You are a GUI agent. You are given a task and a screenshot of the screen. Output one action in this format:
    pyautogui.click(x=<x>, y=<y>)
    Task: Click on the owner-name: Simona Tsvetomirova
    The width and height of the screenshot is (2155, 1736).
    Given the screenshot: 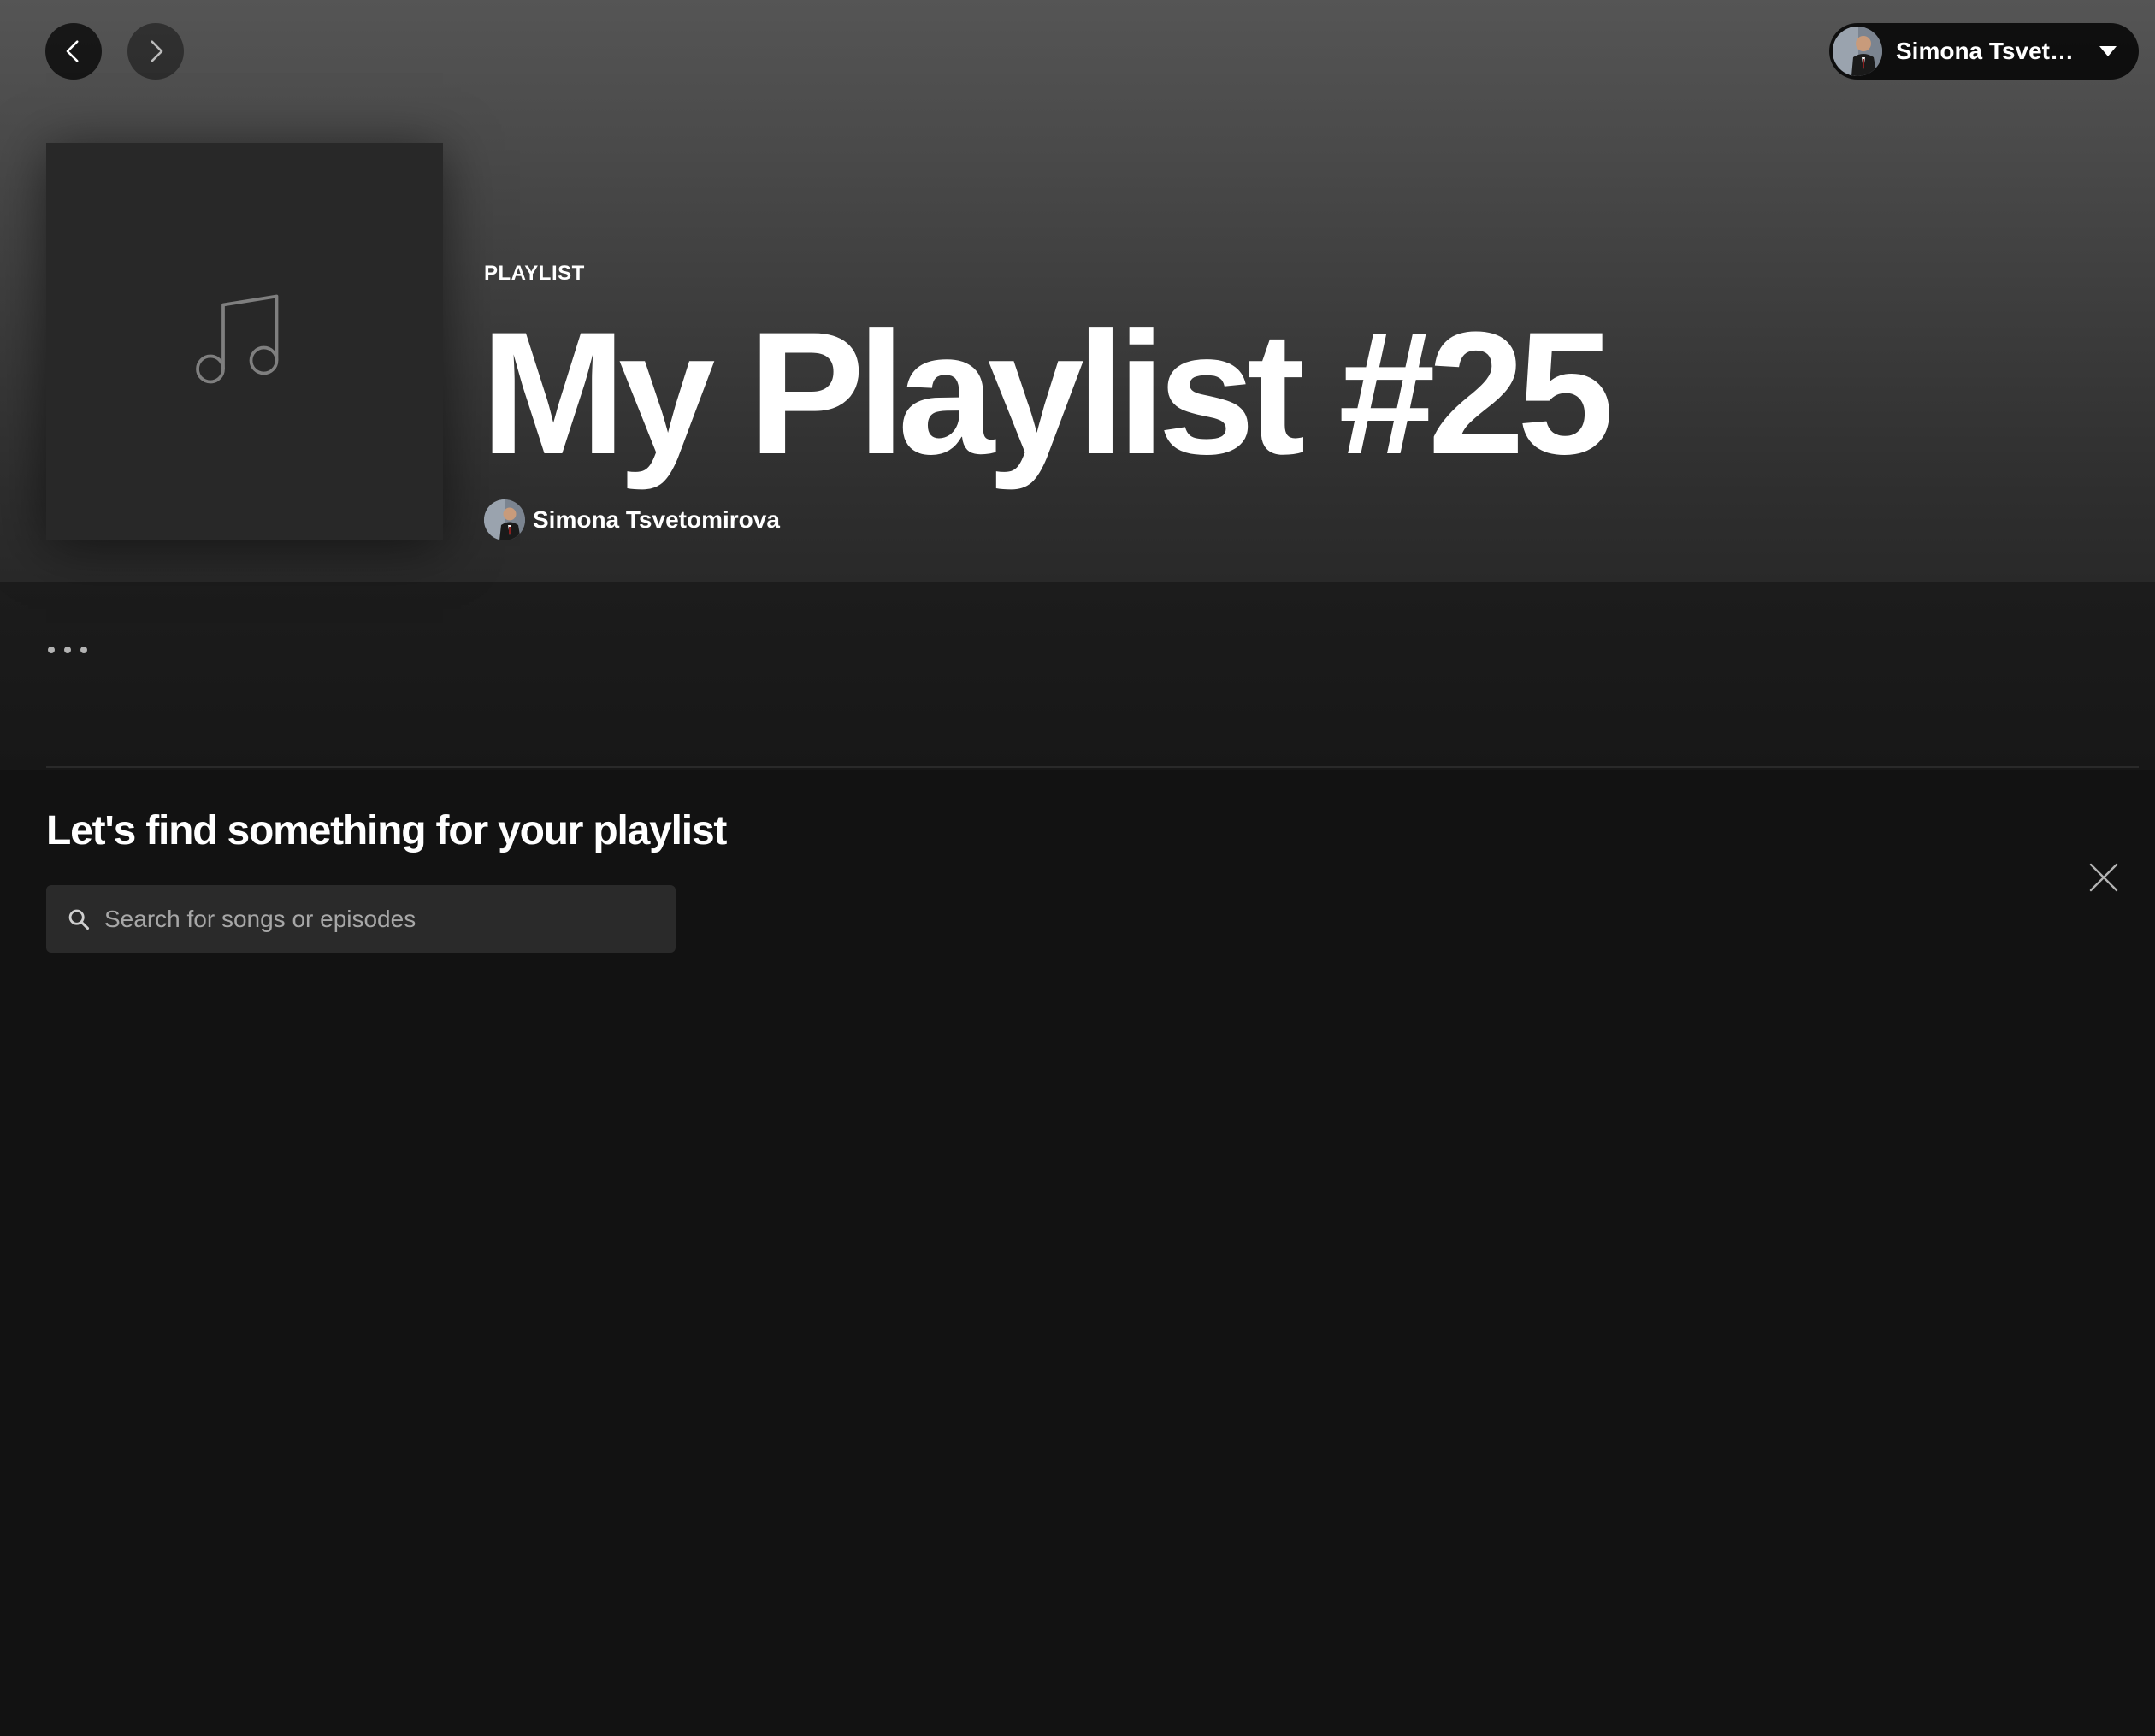 What is the action you would take?
    pyautogui.click(x=656, y=519)
    